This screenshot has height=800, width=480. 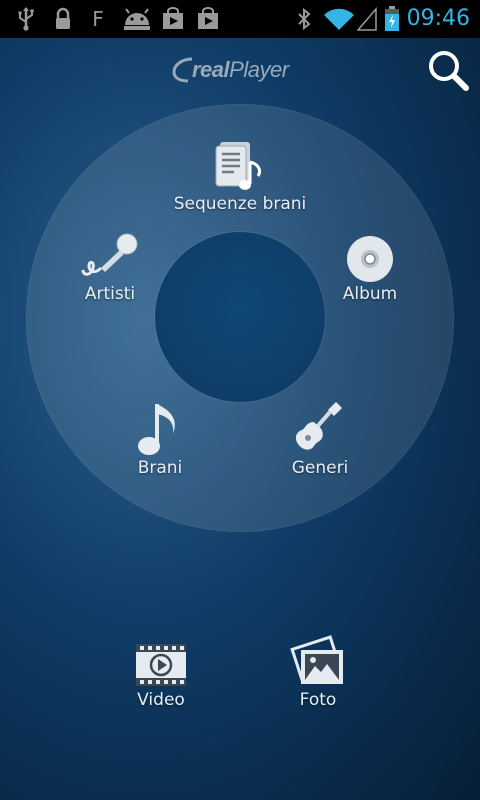 What do you see at coordinates (63, 19) in the screenshot?
I see `lock-icon` at bounding box center [63, 19].